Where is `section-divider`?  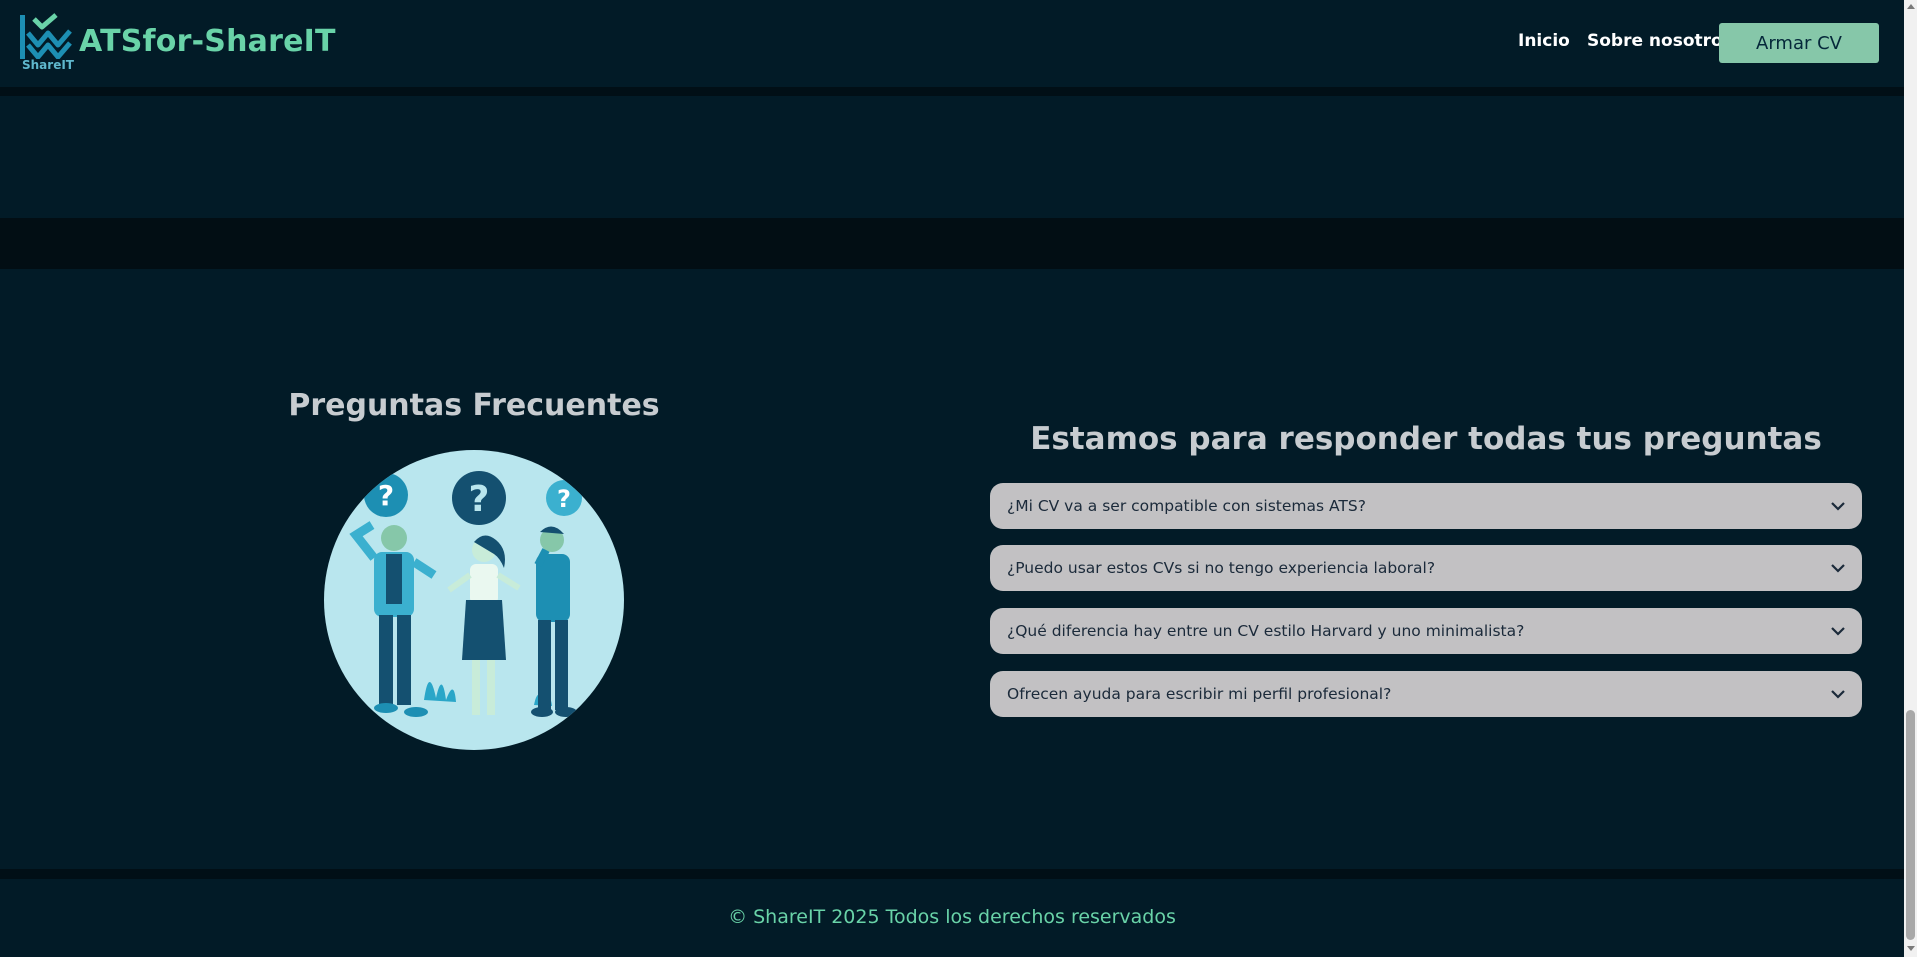 section-divider is located at coordinates (952, 243).